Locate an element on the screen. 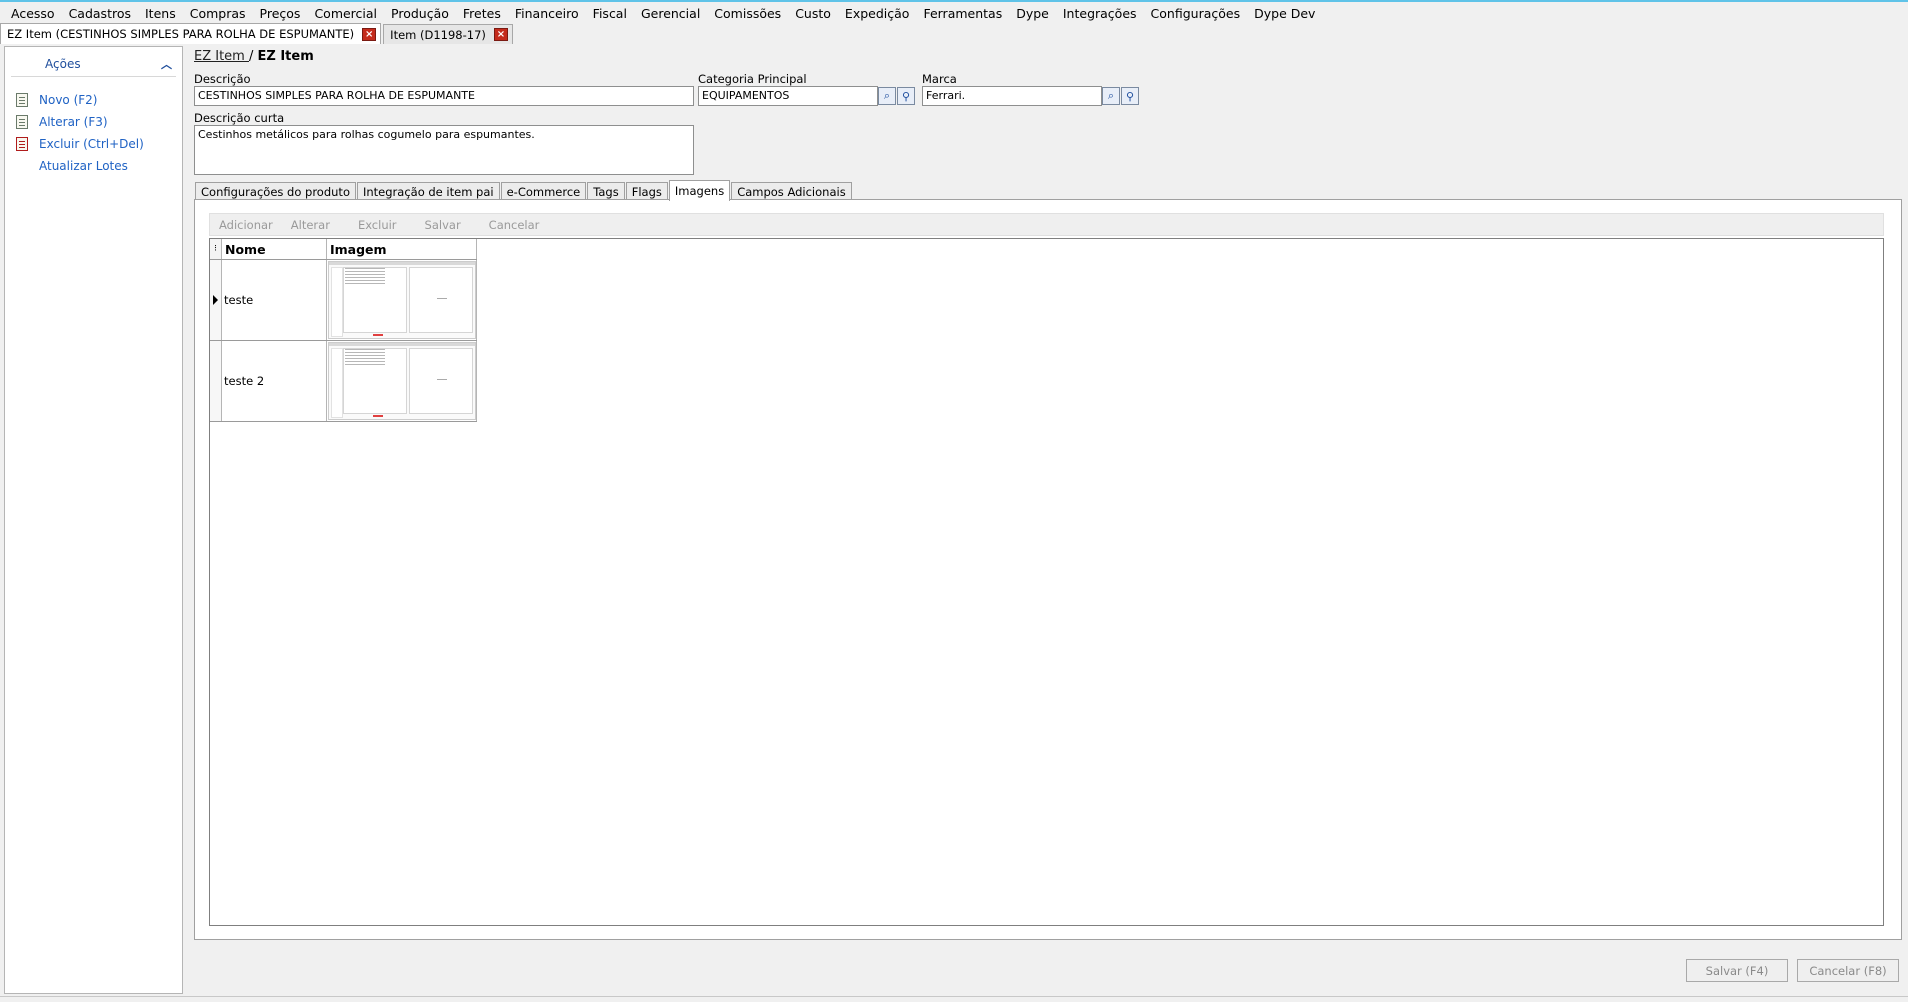  menu-precos: Preços is located at coordinates (280, 13).